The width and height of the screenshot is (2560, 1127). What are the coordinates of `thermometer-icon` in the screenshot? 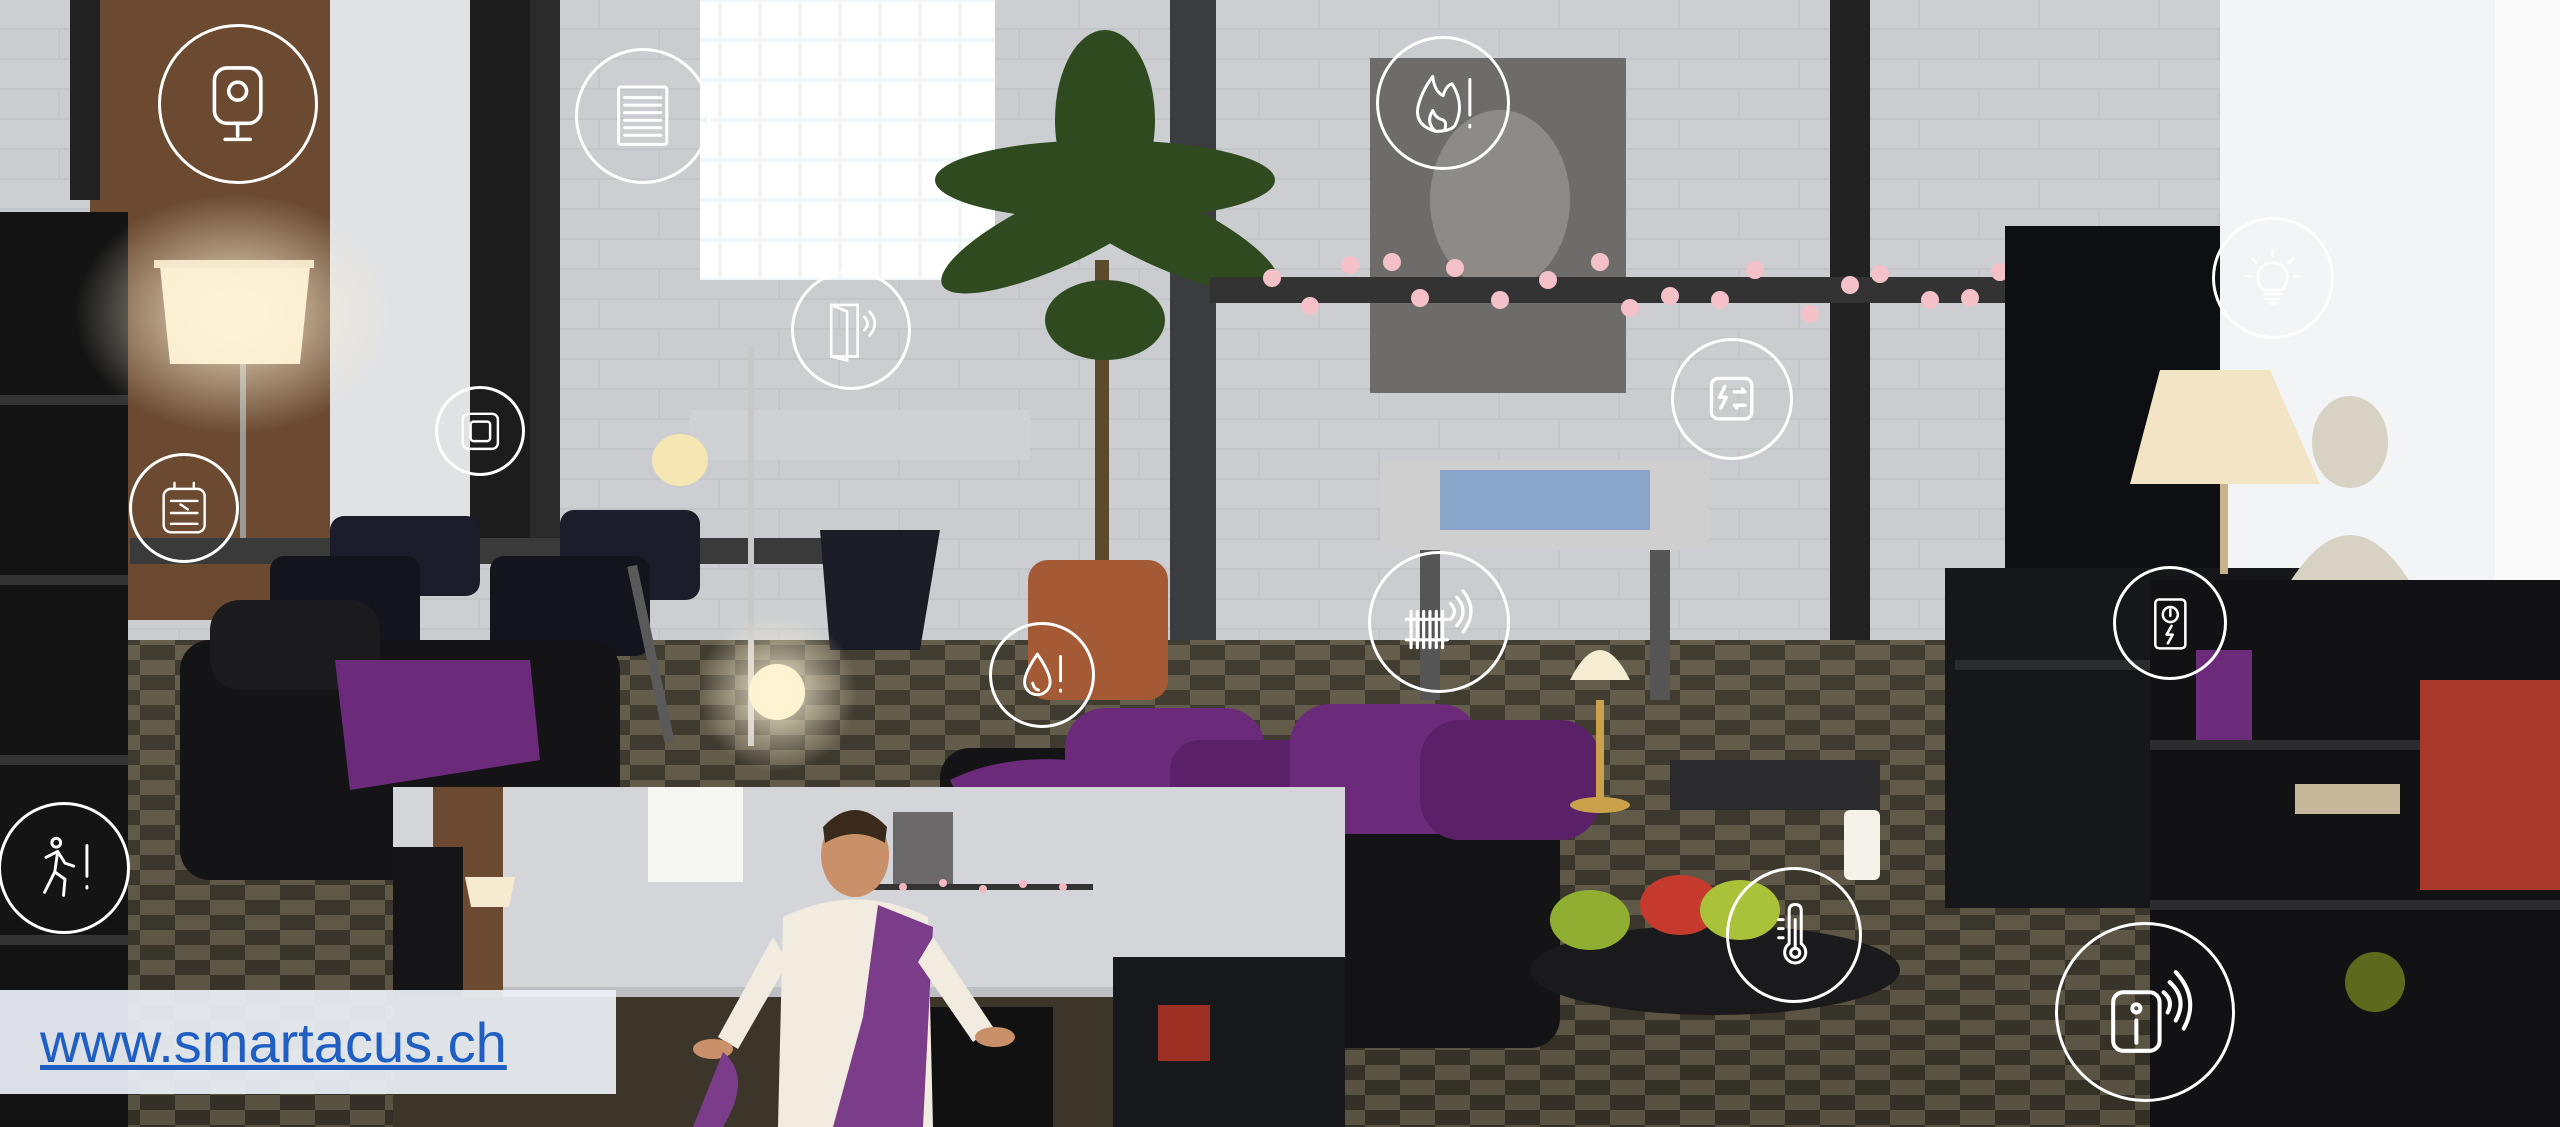 It's located at (1794, 935).